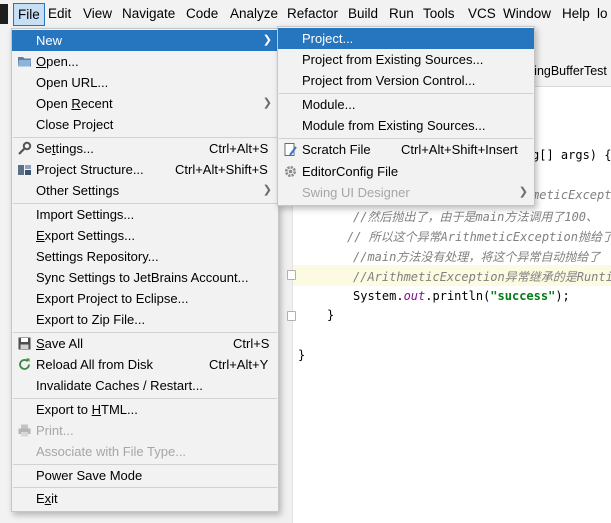  What do you see at coordinates (145, 364) in the screenshot?
I see `menu-item-reload-all: Reload All from Disk Ctrl+Alt+Y` at bounding box center [145, 364].